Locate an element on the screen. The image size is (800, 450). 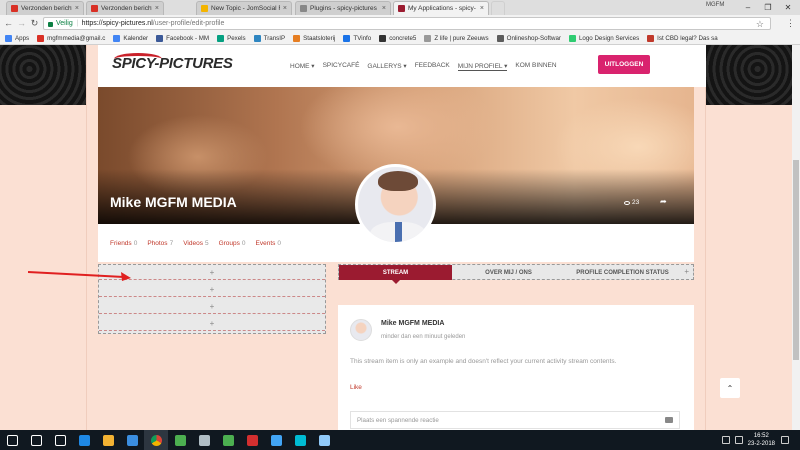
forward-icon: → is located at coordinates (21, 23).